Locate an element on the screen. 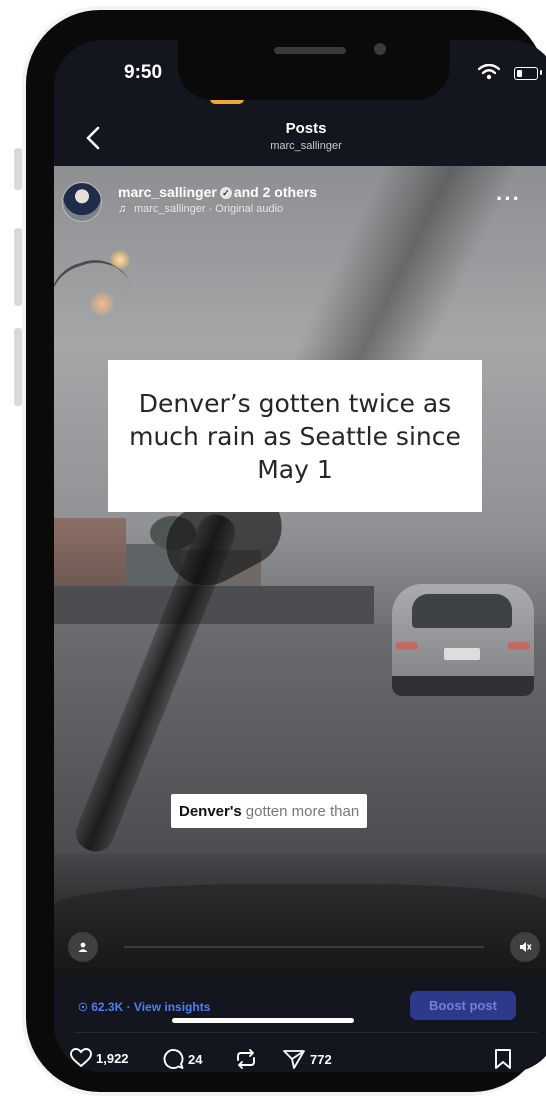  status-time: 9:50 is located at coordinates (143, 72).